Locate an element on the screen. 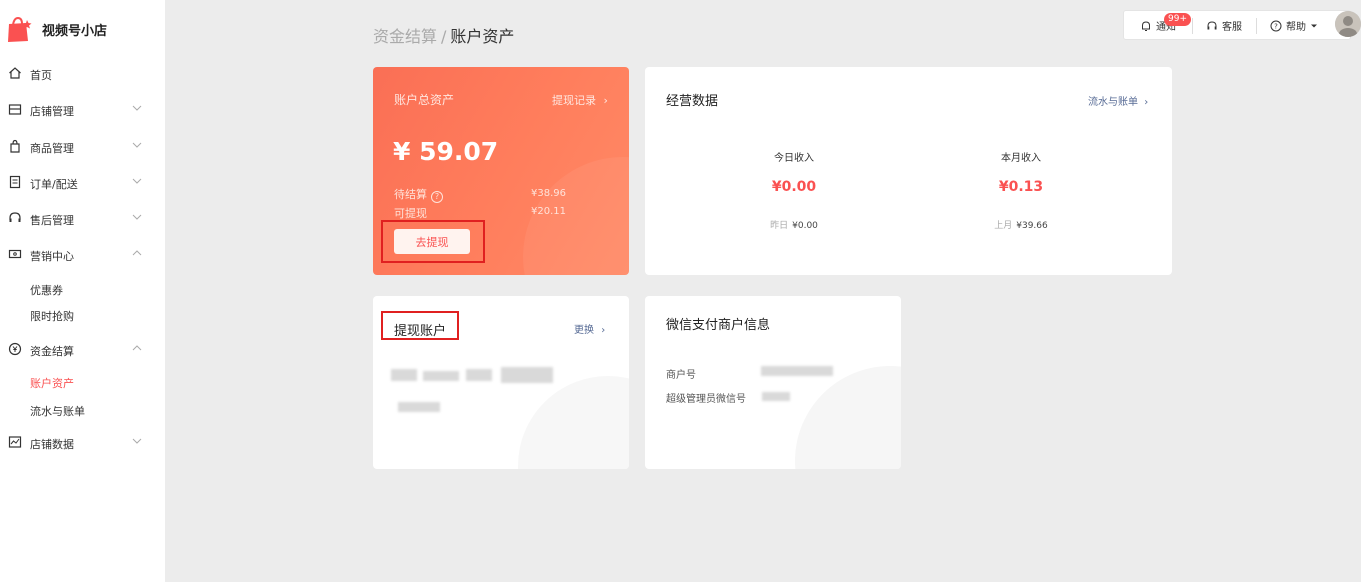 This screenshot has height=582, width=1361. withdrawable-value: ¥20.11 is located at coordinates (548, 211).